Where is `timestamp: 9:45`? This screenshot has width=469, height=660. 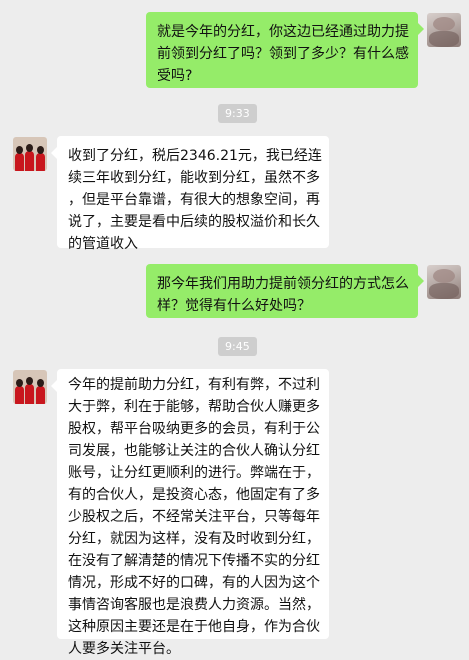
timestamp: 9:45 is located at coordinates (237, 346).